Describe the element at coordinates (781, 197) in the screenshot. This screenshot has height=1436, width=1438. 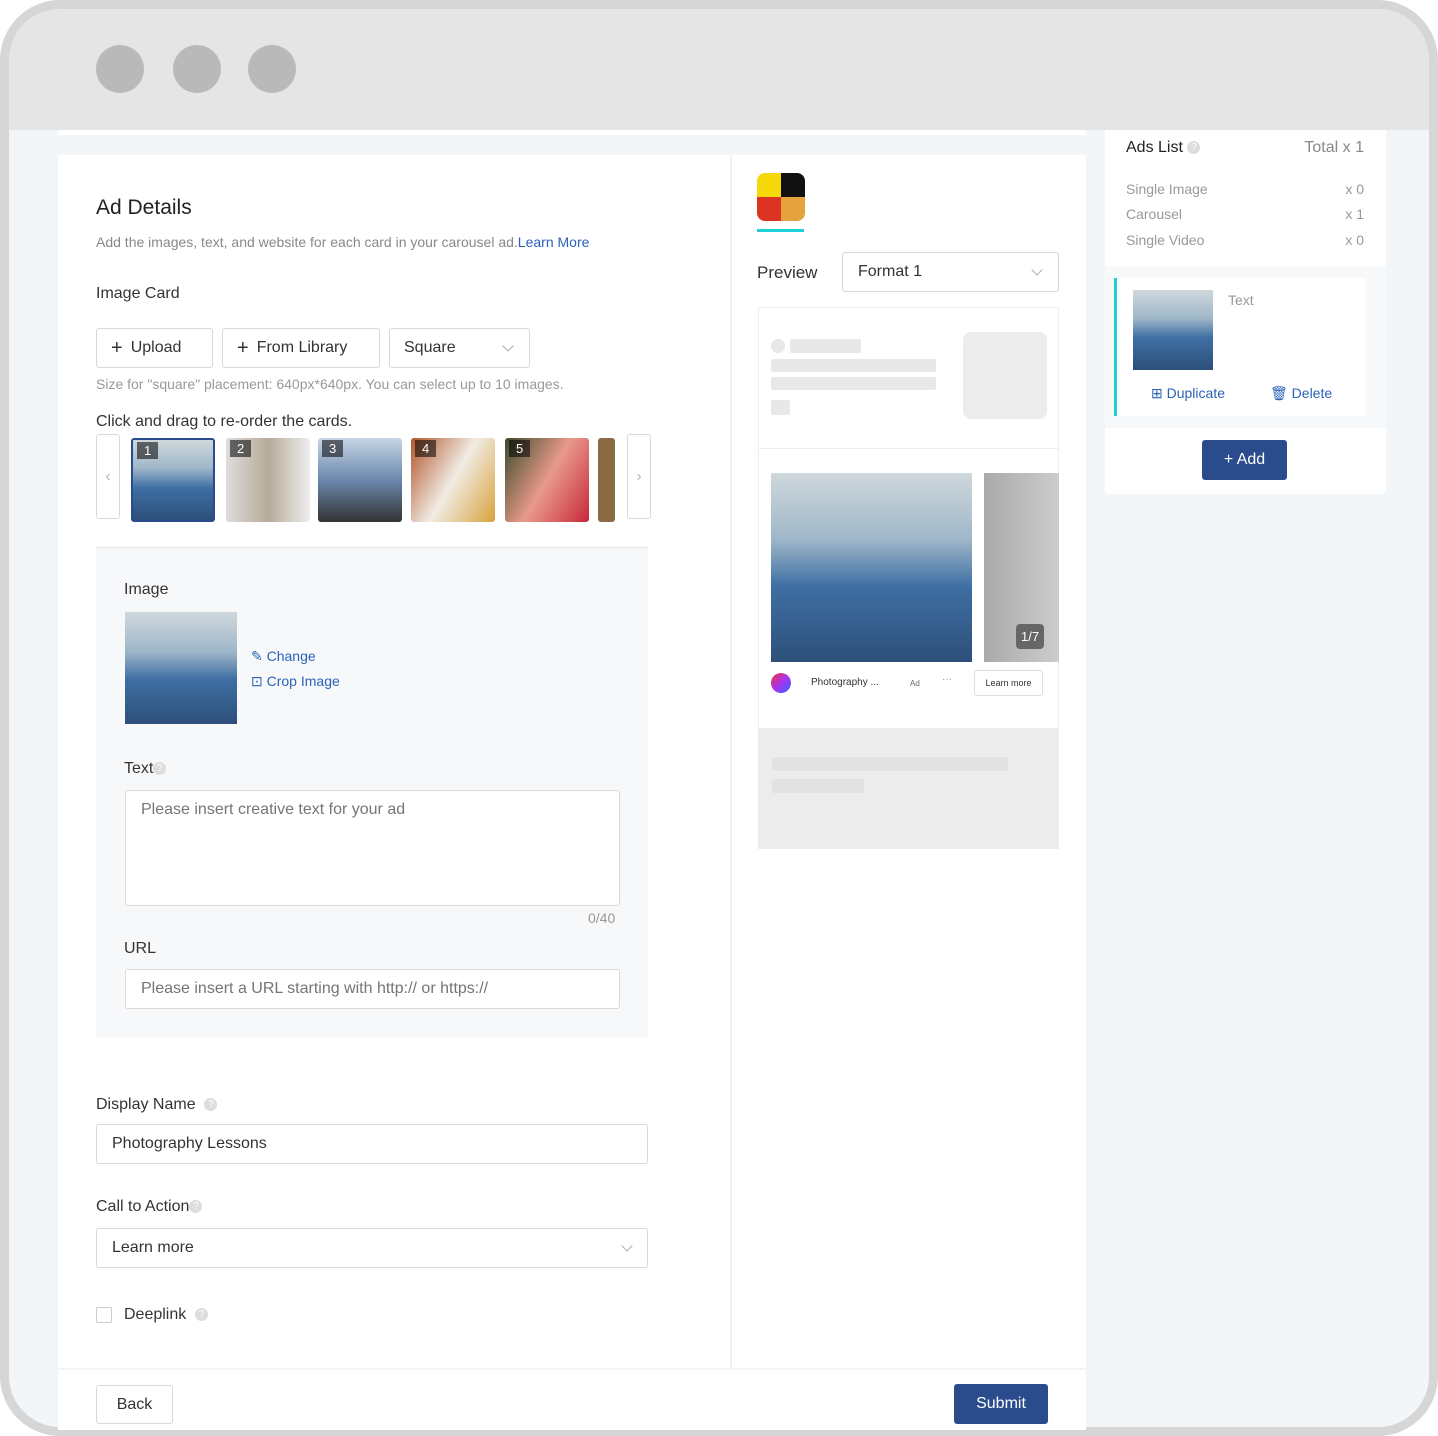
I see `app-icon` at that location.